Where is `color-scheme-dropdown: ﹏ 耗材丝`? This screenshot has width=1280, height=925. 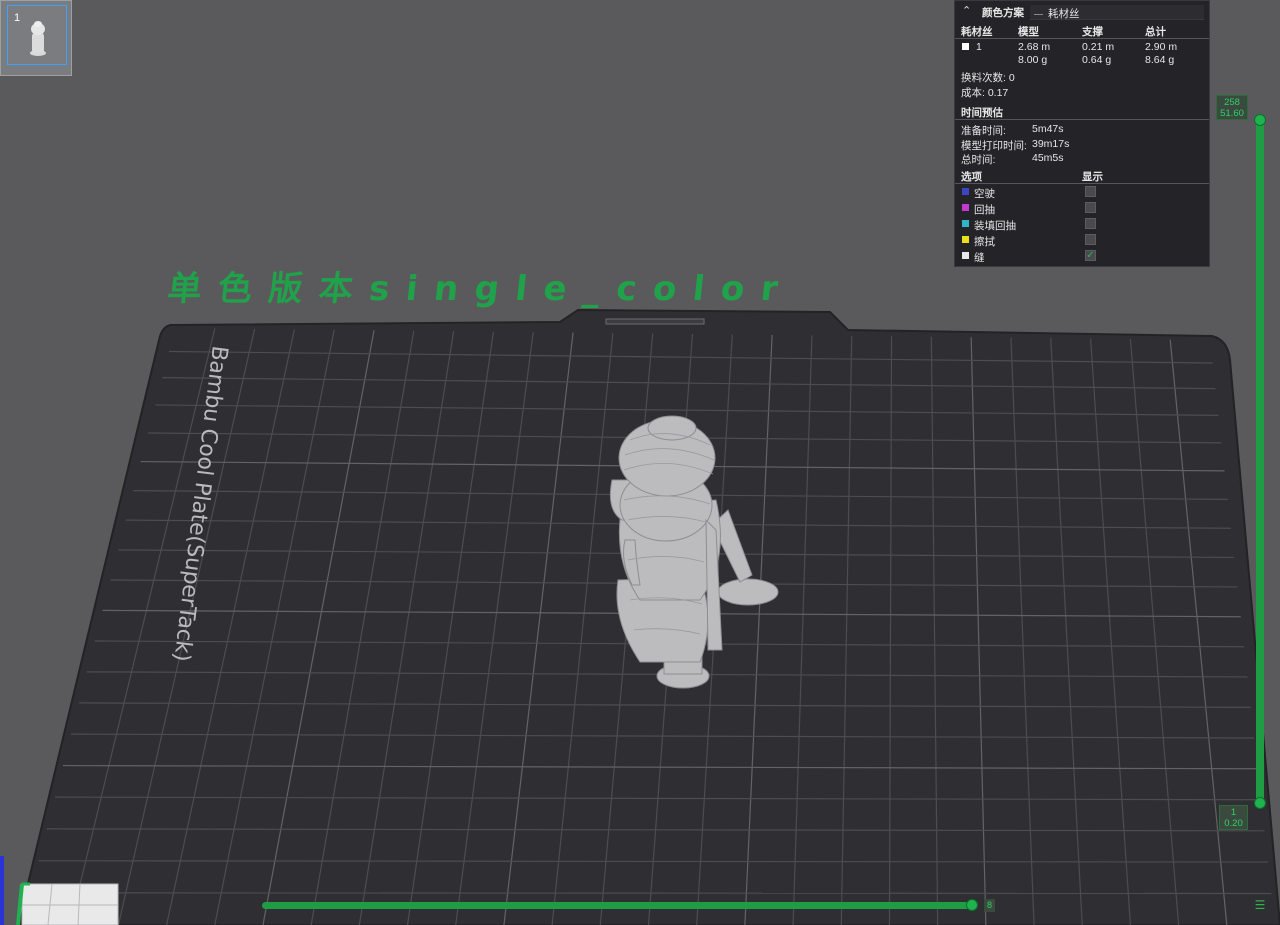
color-scheme-dropdown: ﹏ 耗材丝 is located at coordinates (1117, 12).